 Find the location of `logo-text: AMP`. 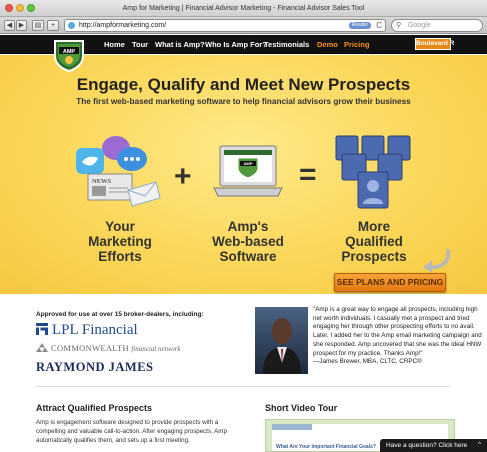

logo-text: AMP is located at coordinates (69, 52).